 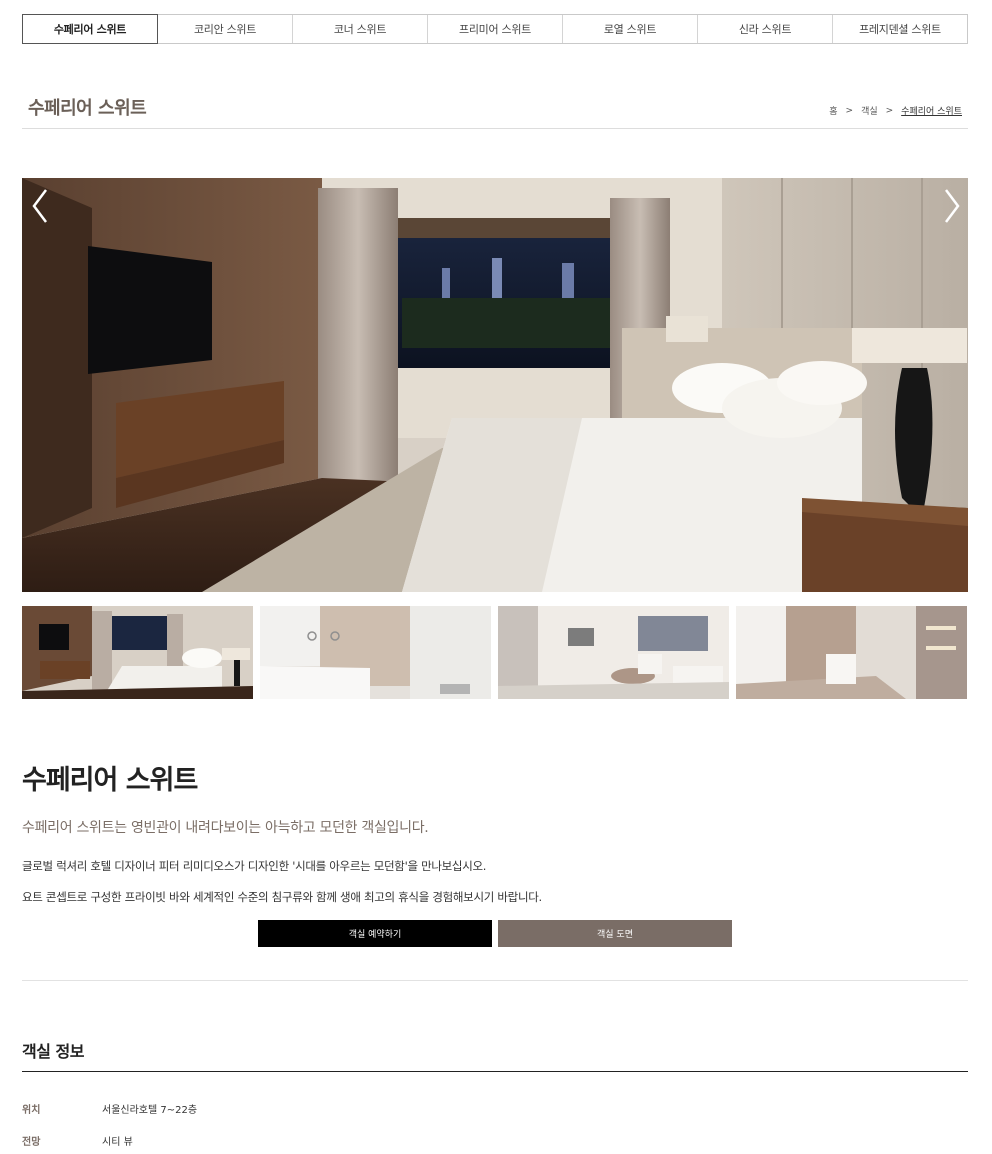 I want to click on info-key: 위치, so click(x=31, y=1110).